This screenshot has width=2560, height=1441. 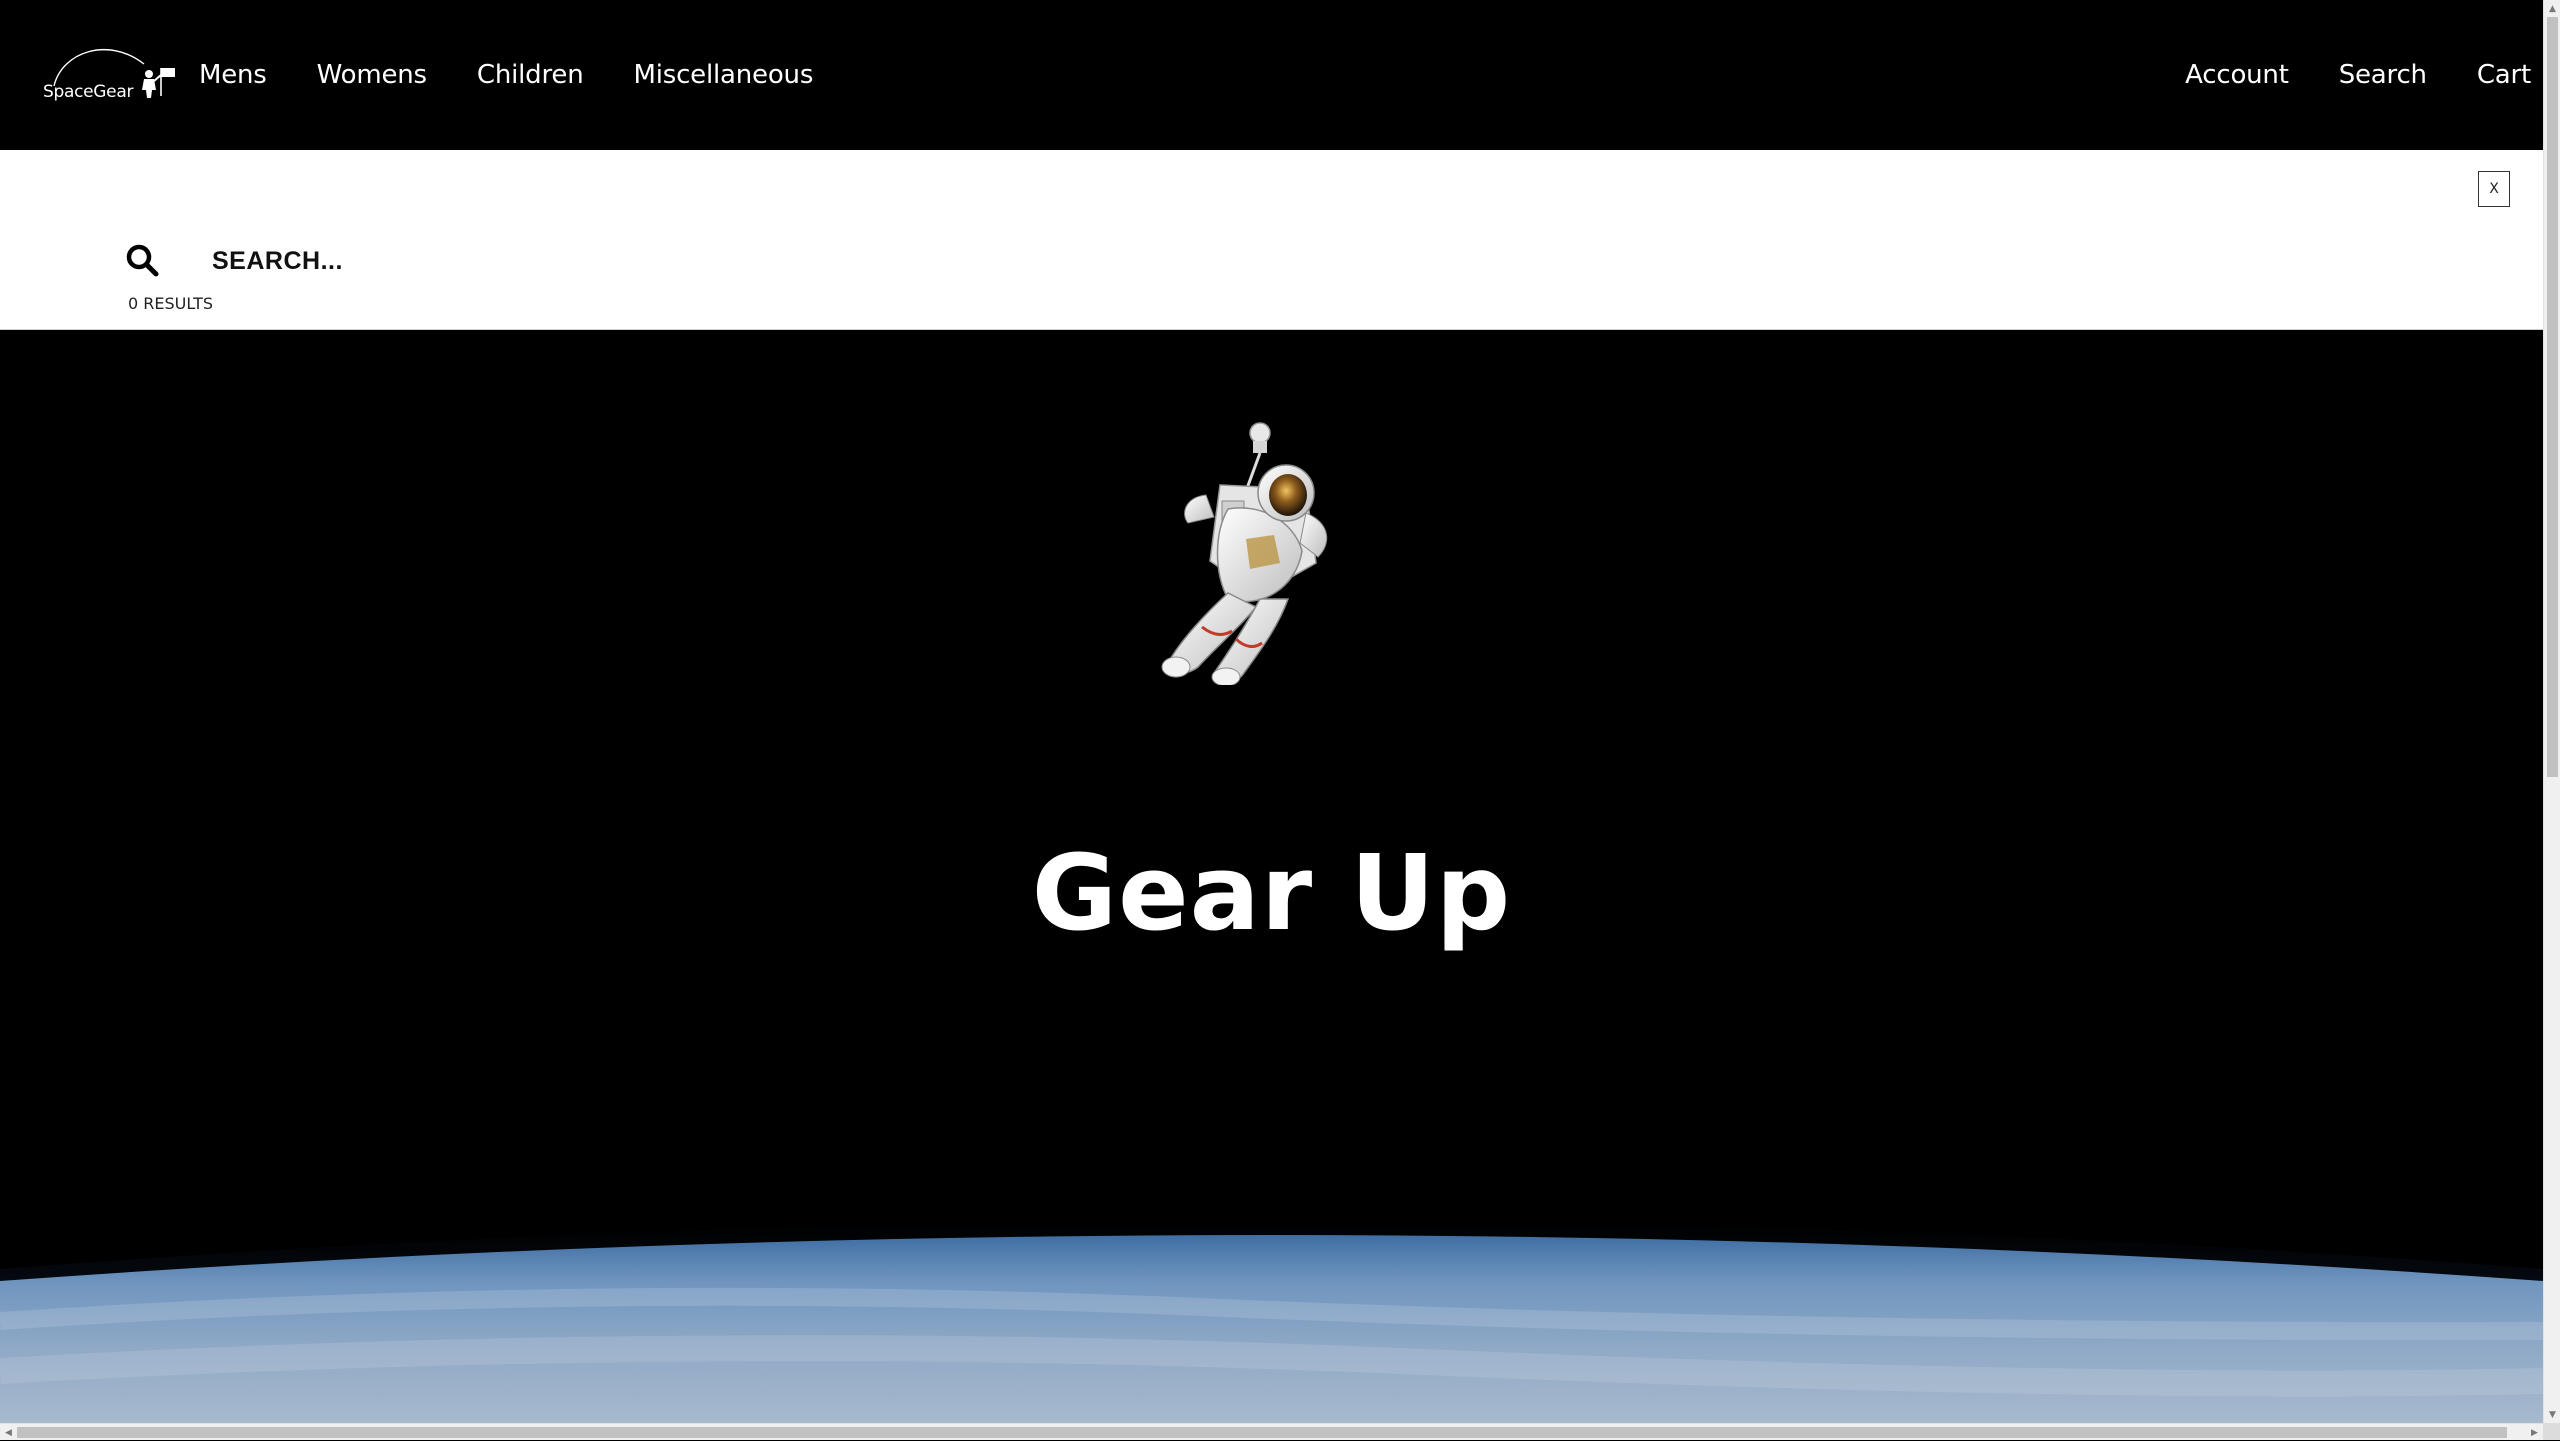 I want to click on horizontal-scroll-thumb, so click(x=1262, y=1432).